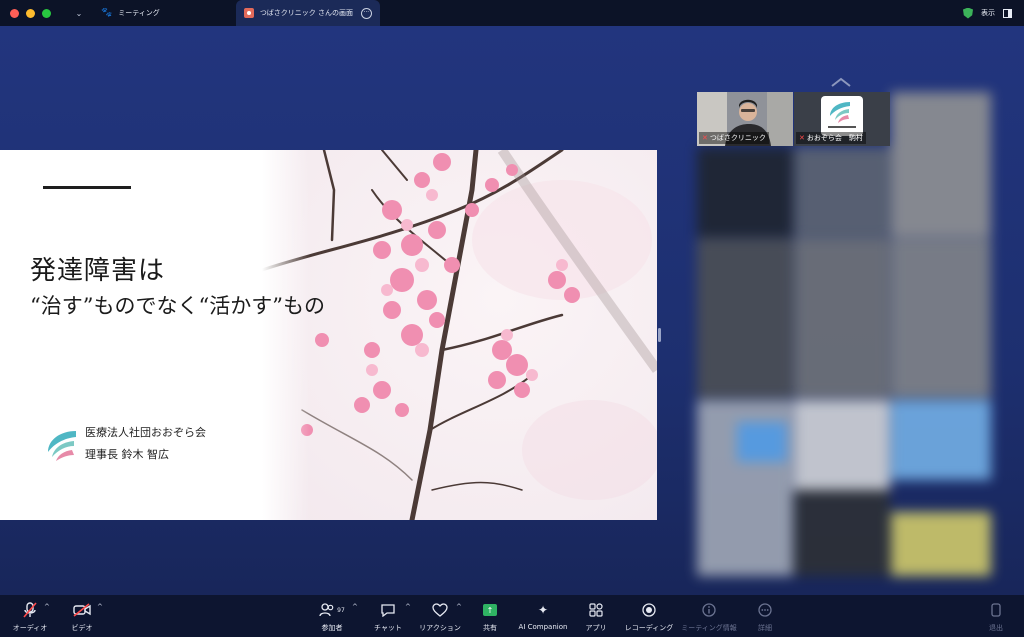  I want to click on more-label: 詳細, so click(765, 628).